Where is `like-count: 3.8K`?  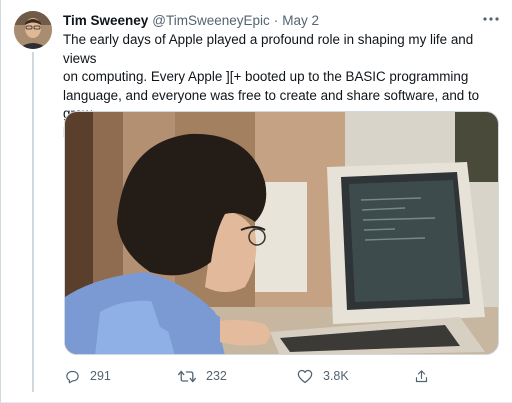 like-count: 3.8K is located at coordinates (336, 376).